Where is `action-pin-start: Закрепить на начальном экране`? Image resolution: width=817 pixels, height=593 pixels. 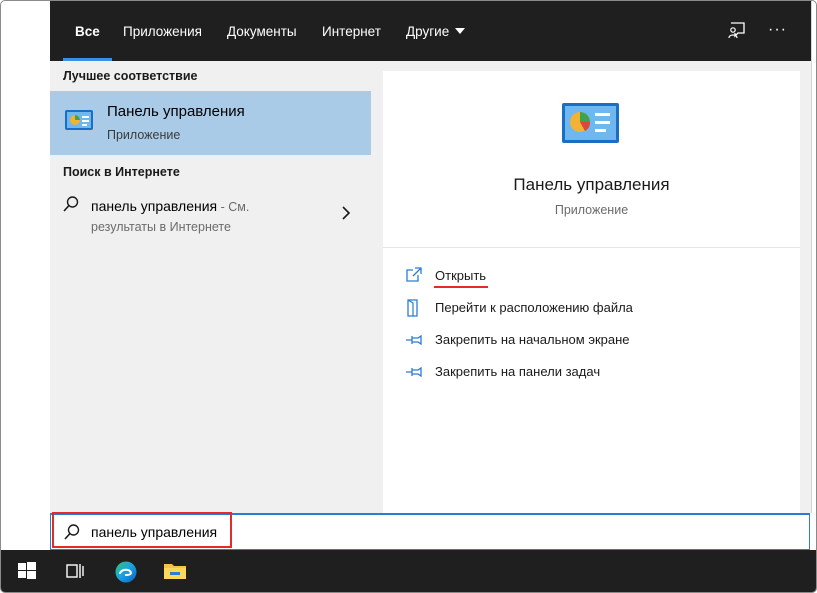 action-pin-start: Закрепить на начальном экране is located at coordinates (595, 340).